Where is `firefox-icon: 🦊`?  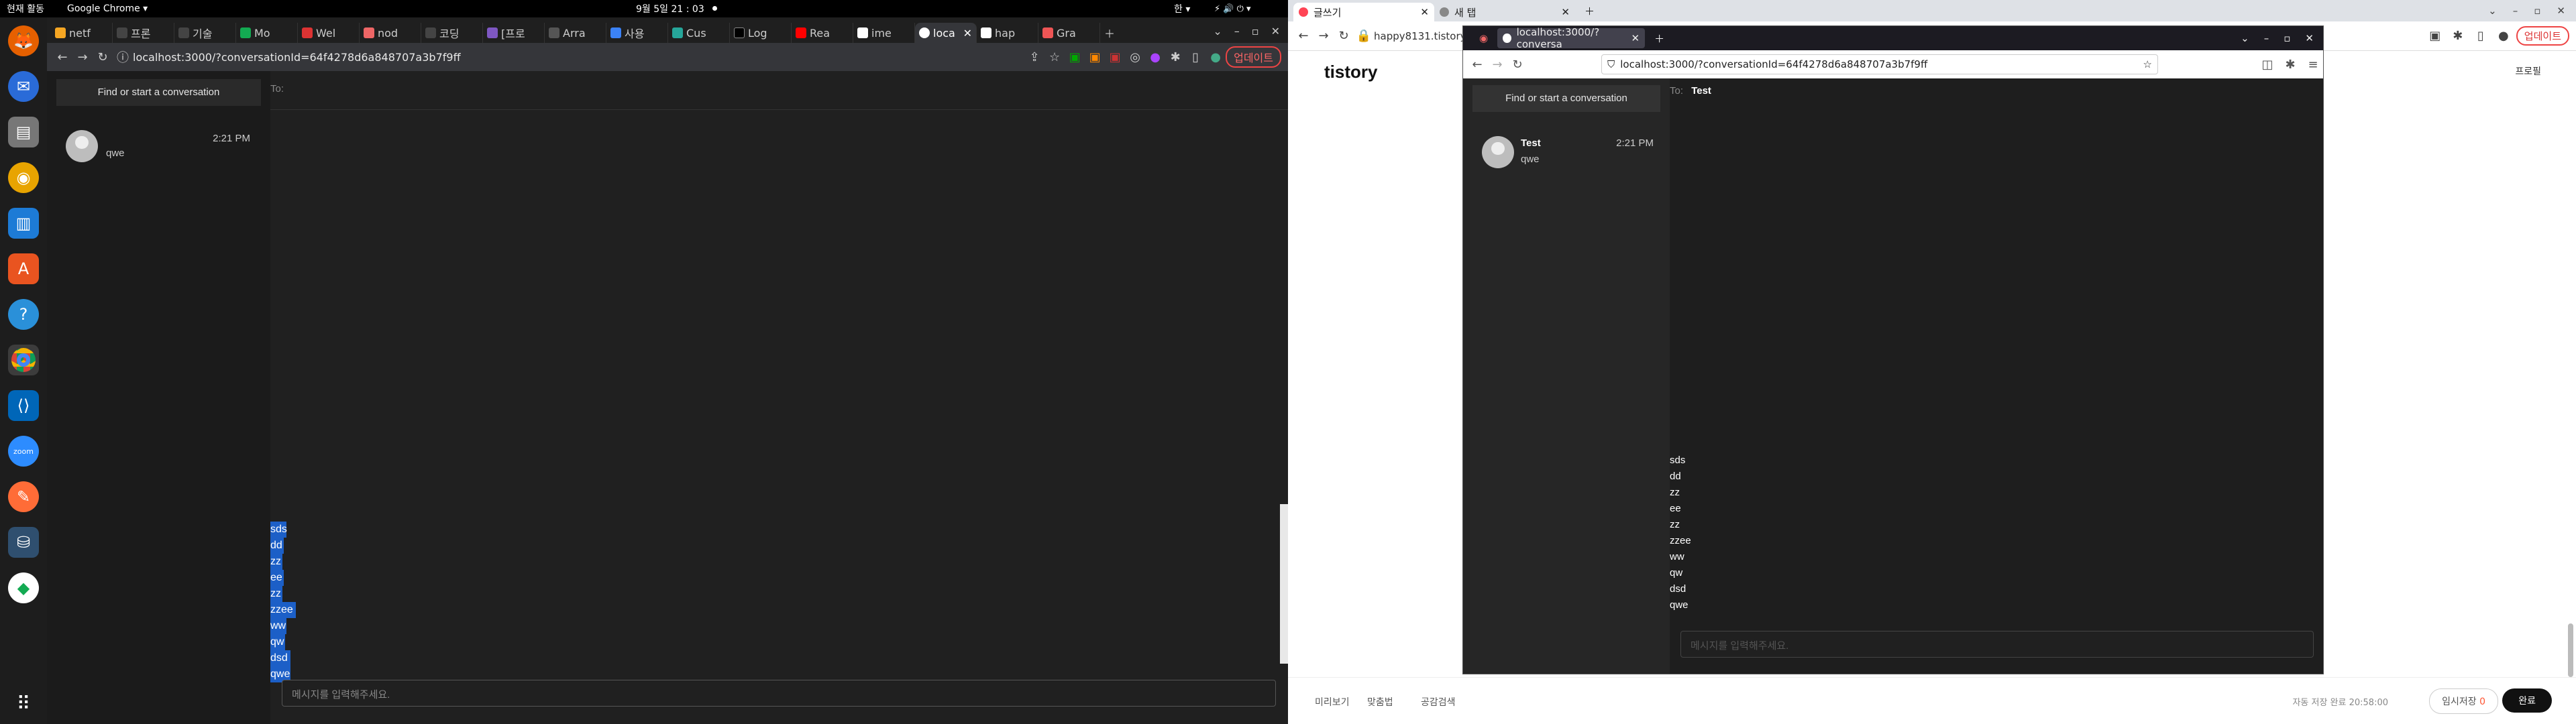 firefox-icon: 🦊 is located at coordinates (23, 40).